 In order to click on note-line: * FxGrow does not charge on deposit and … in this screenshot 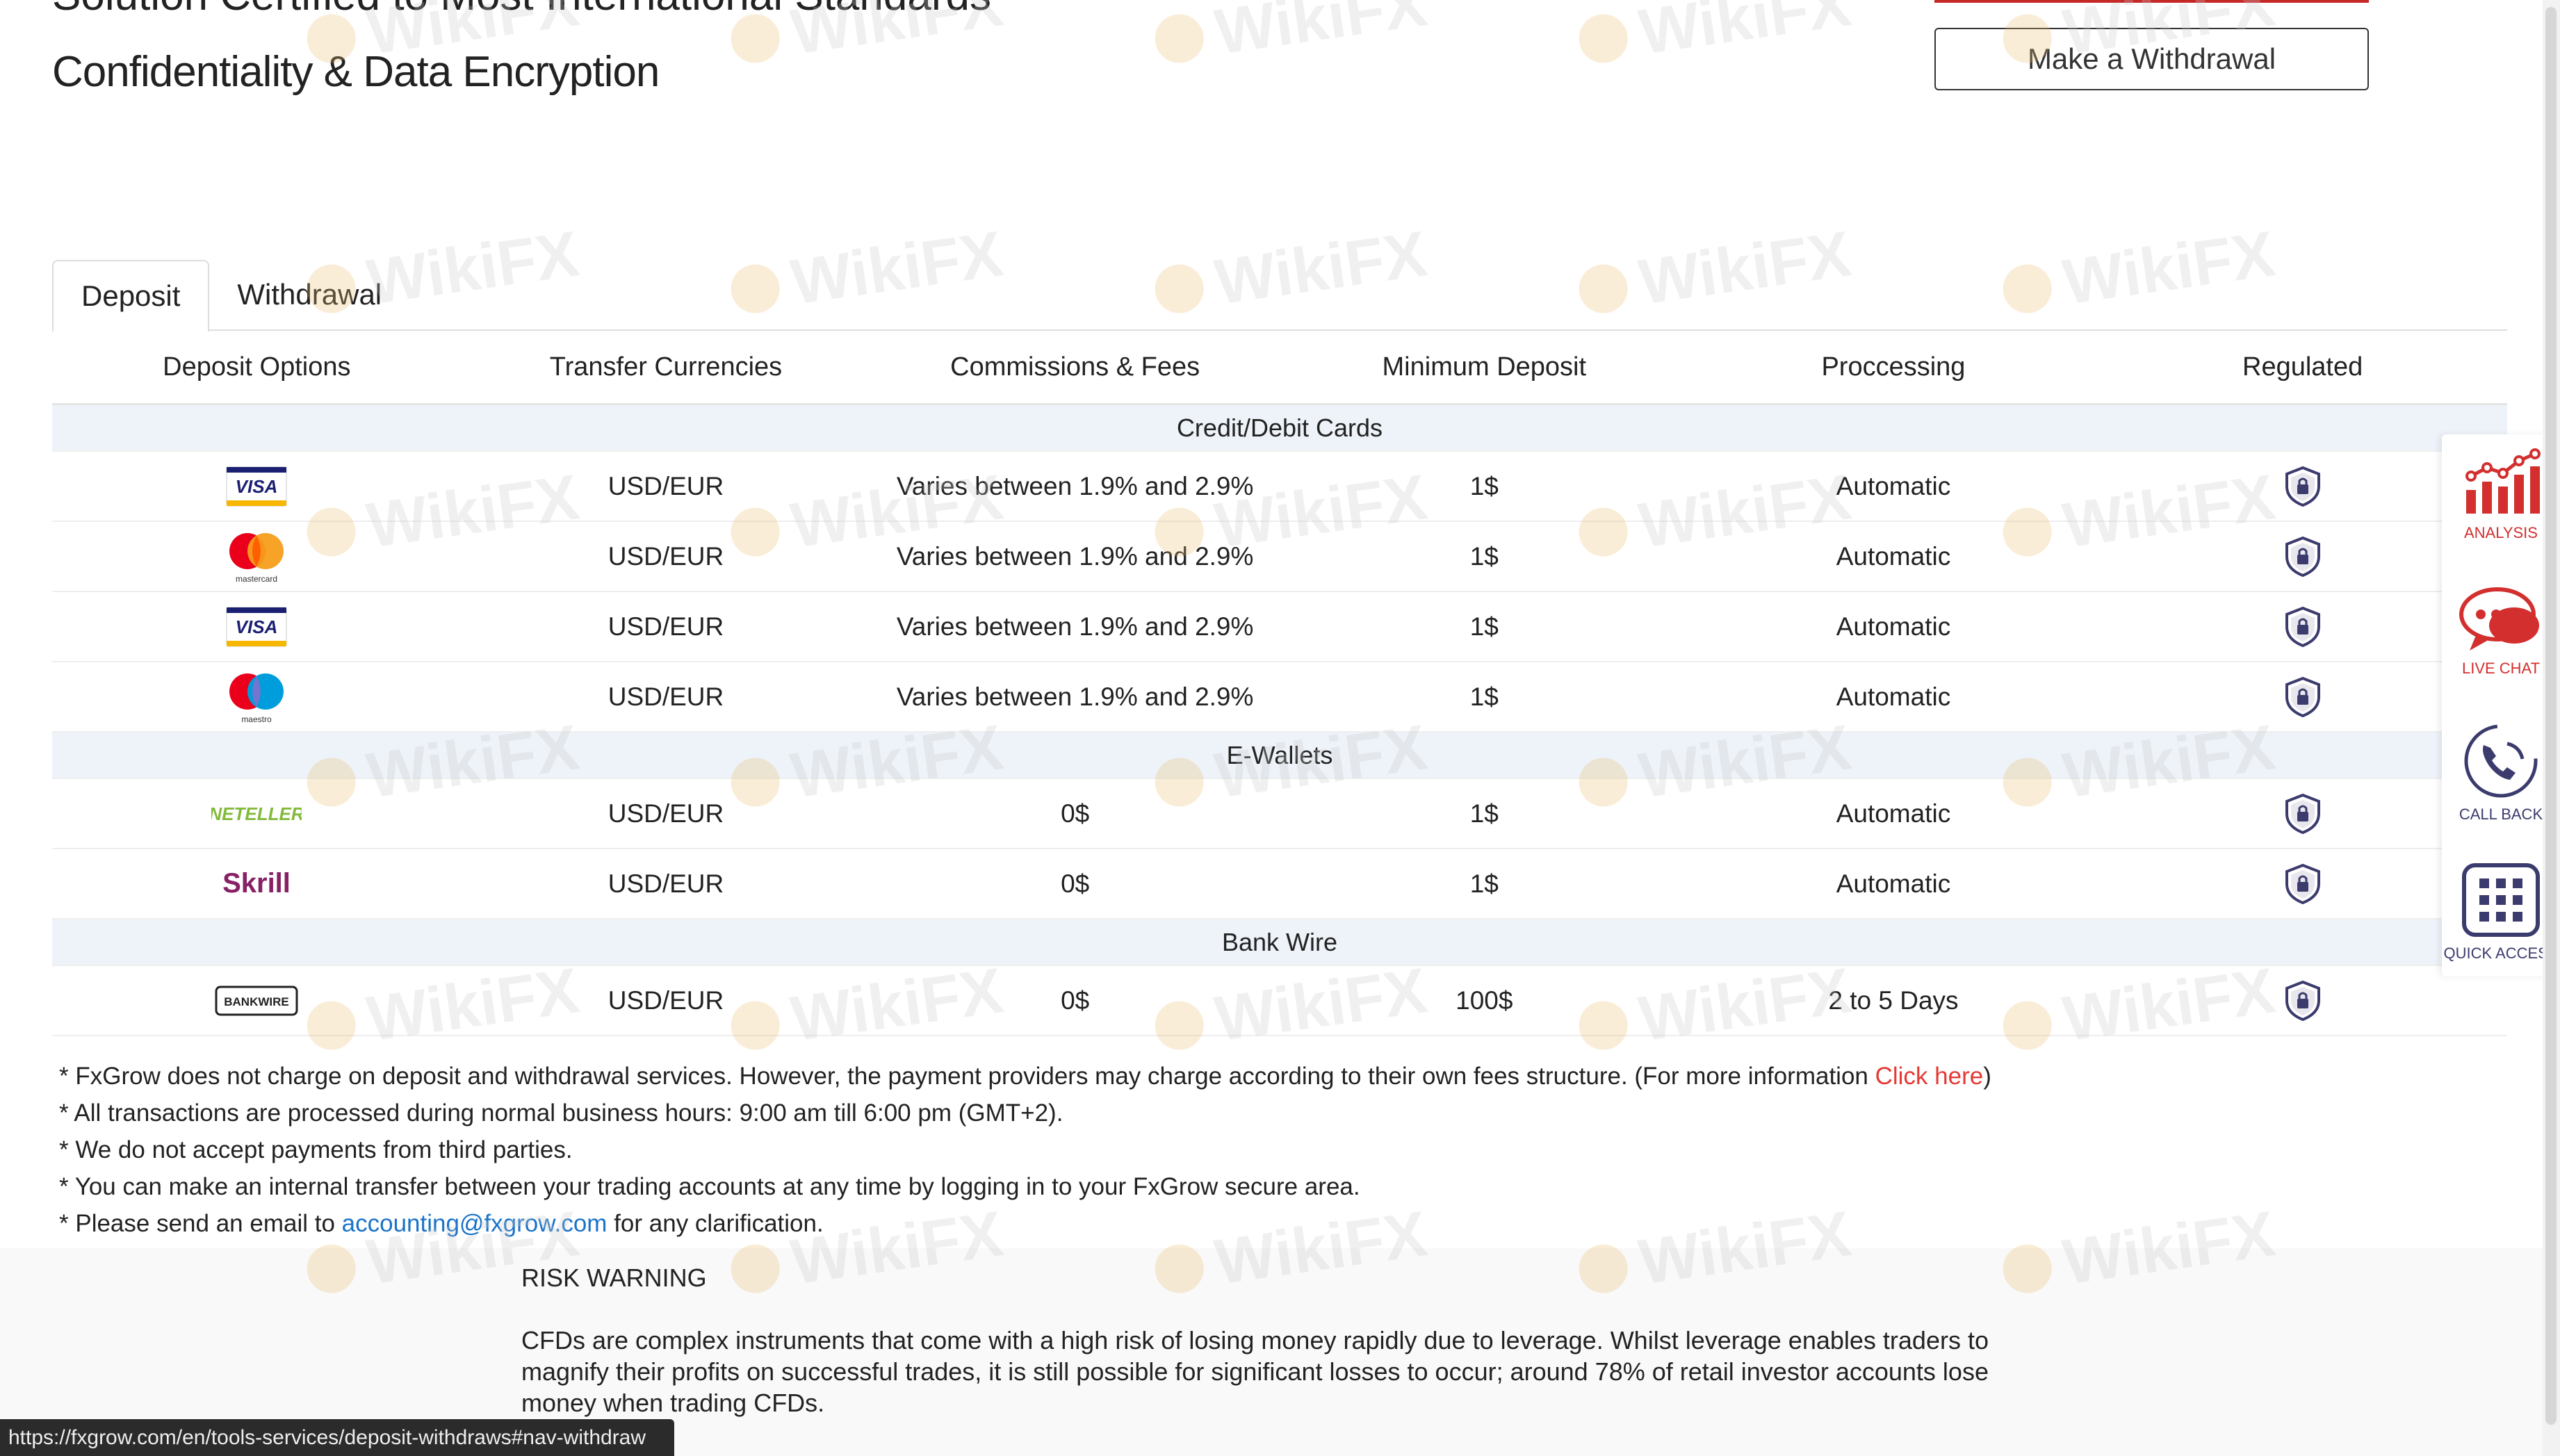, I will do `click(1025, 1076)`.